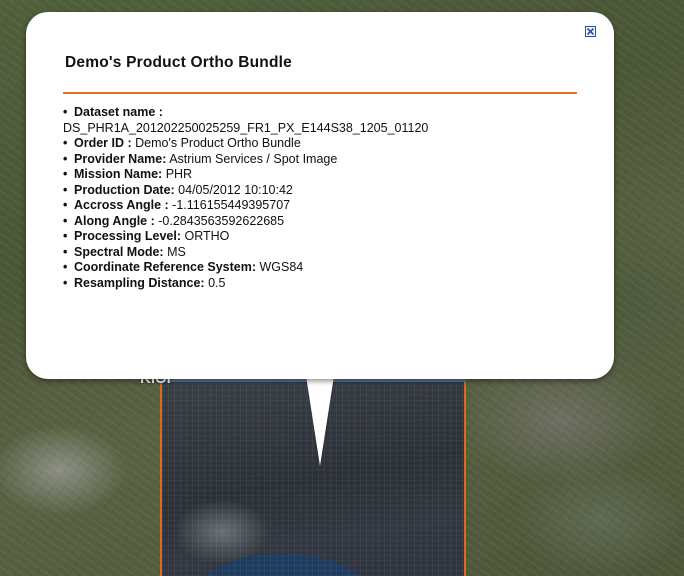  Describe the element at coordinates (323, 284) in the screenshot. I see `info-row-resampling-distance: • Resampling Distance: 0.5` at that location.